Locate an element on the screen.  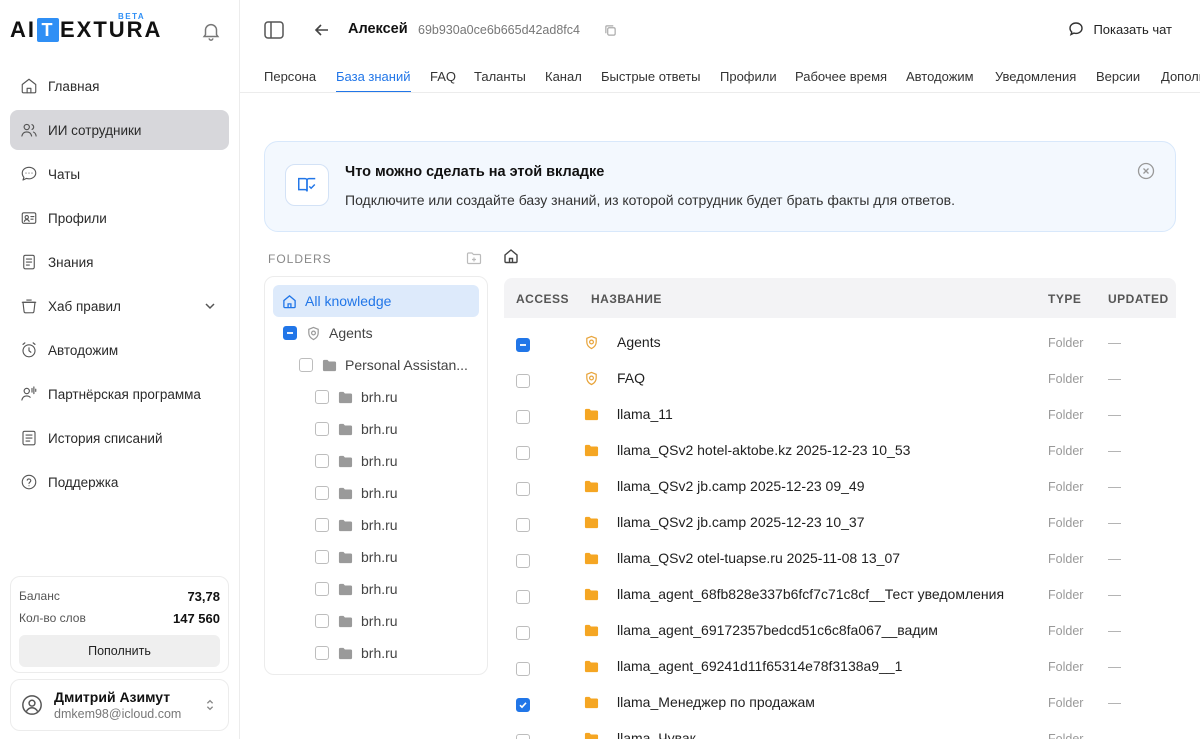
tab-4: Таланты is located at coordinates (500, 80).